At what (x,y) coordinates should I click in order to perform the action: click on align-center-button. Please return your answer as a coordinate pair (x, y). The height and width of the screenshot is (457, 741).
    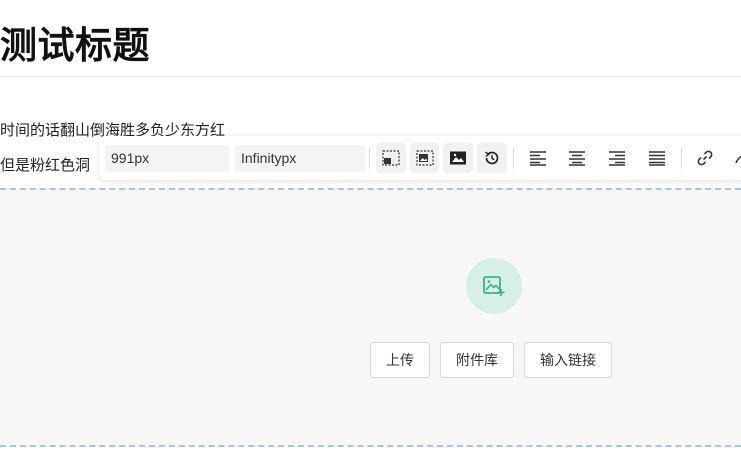
    Looking at the image, I should click on (578, 158).